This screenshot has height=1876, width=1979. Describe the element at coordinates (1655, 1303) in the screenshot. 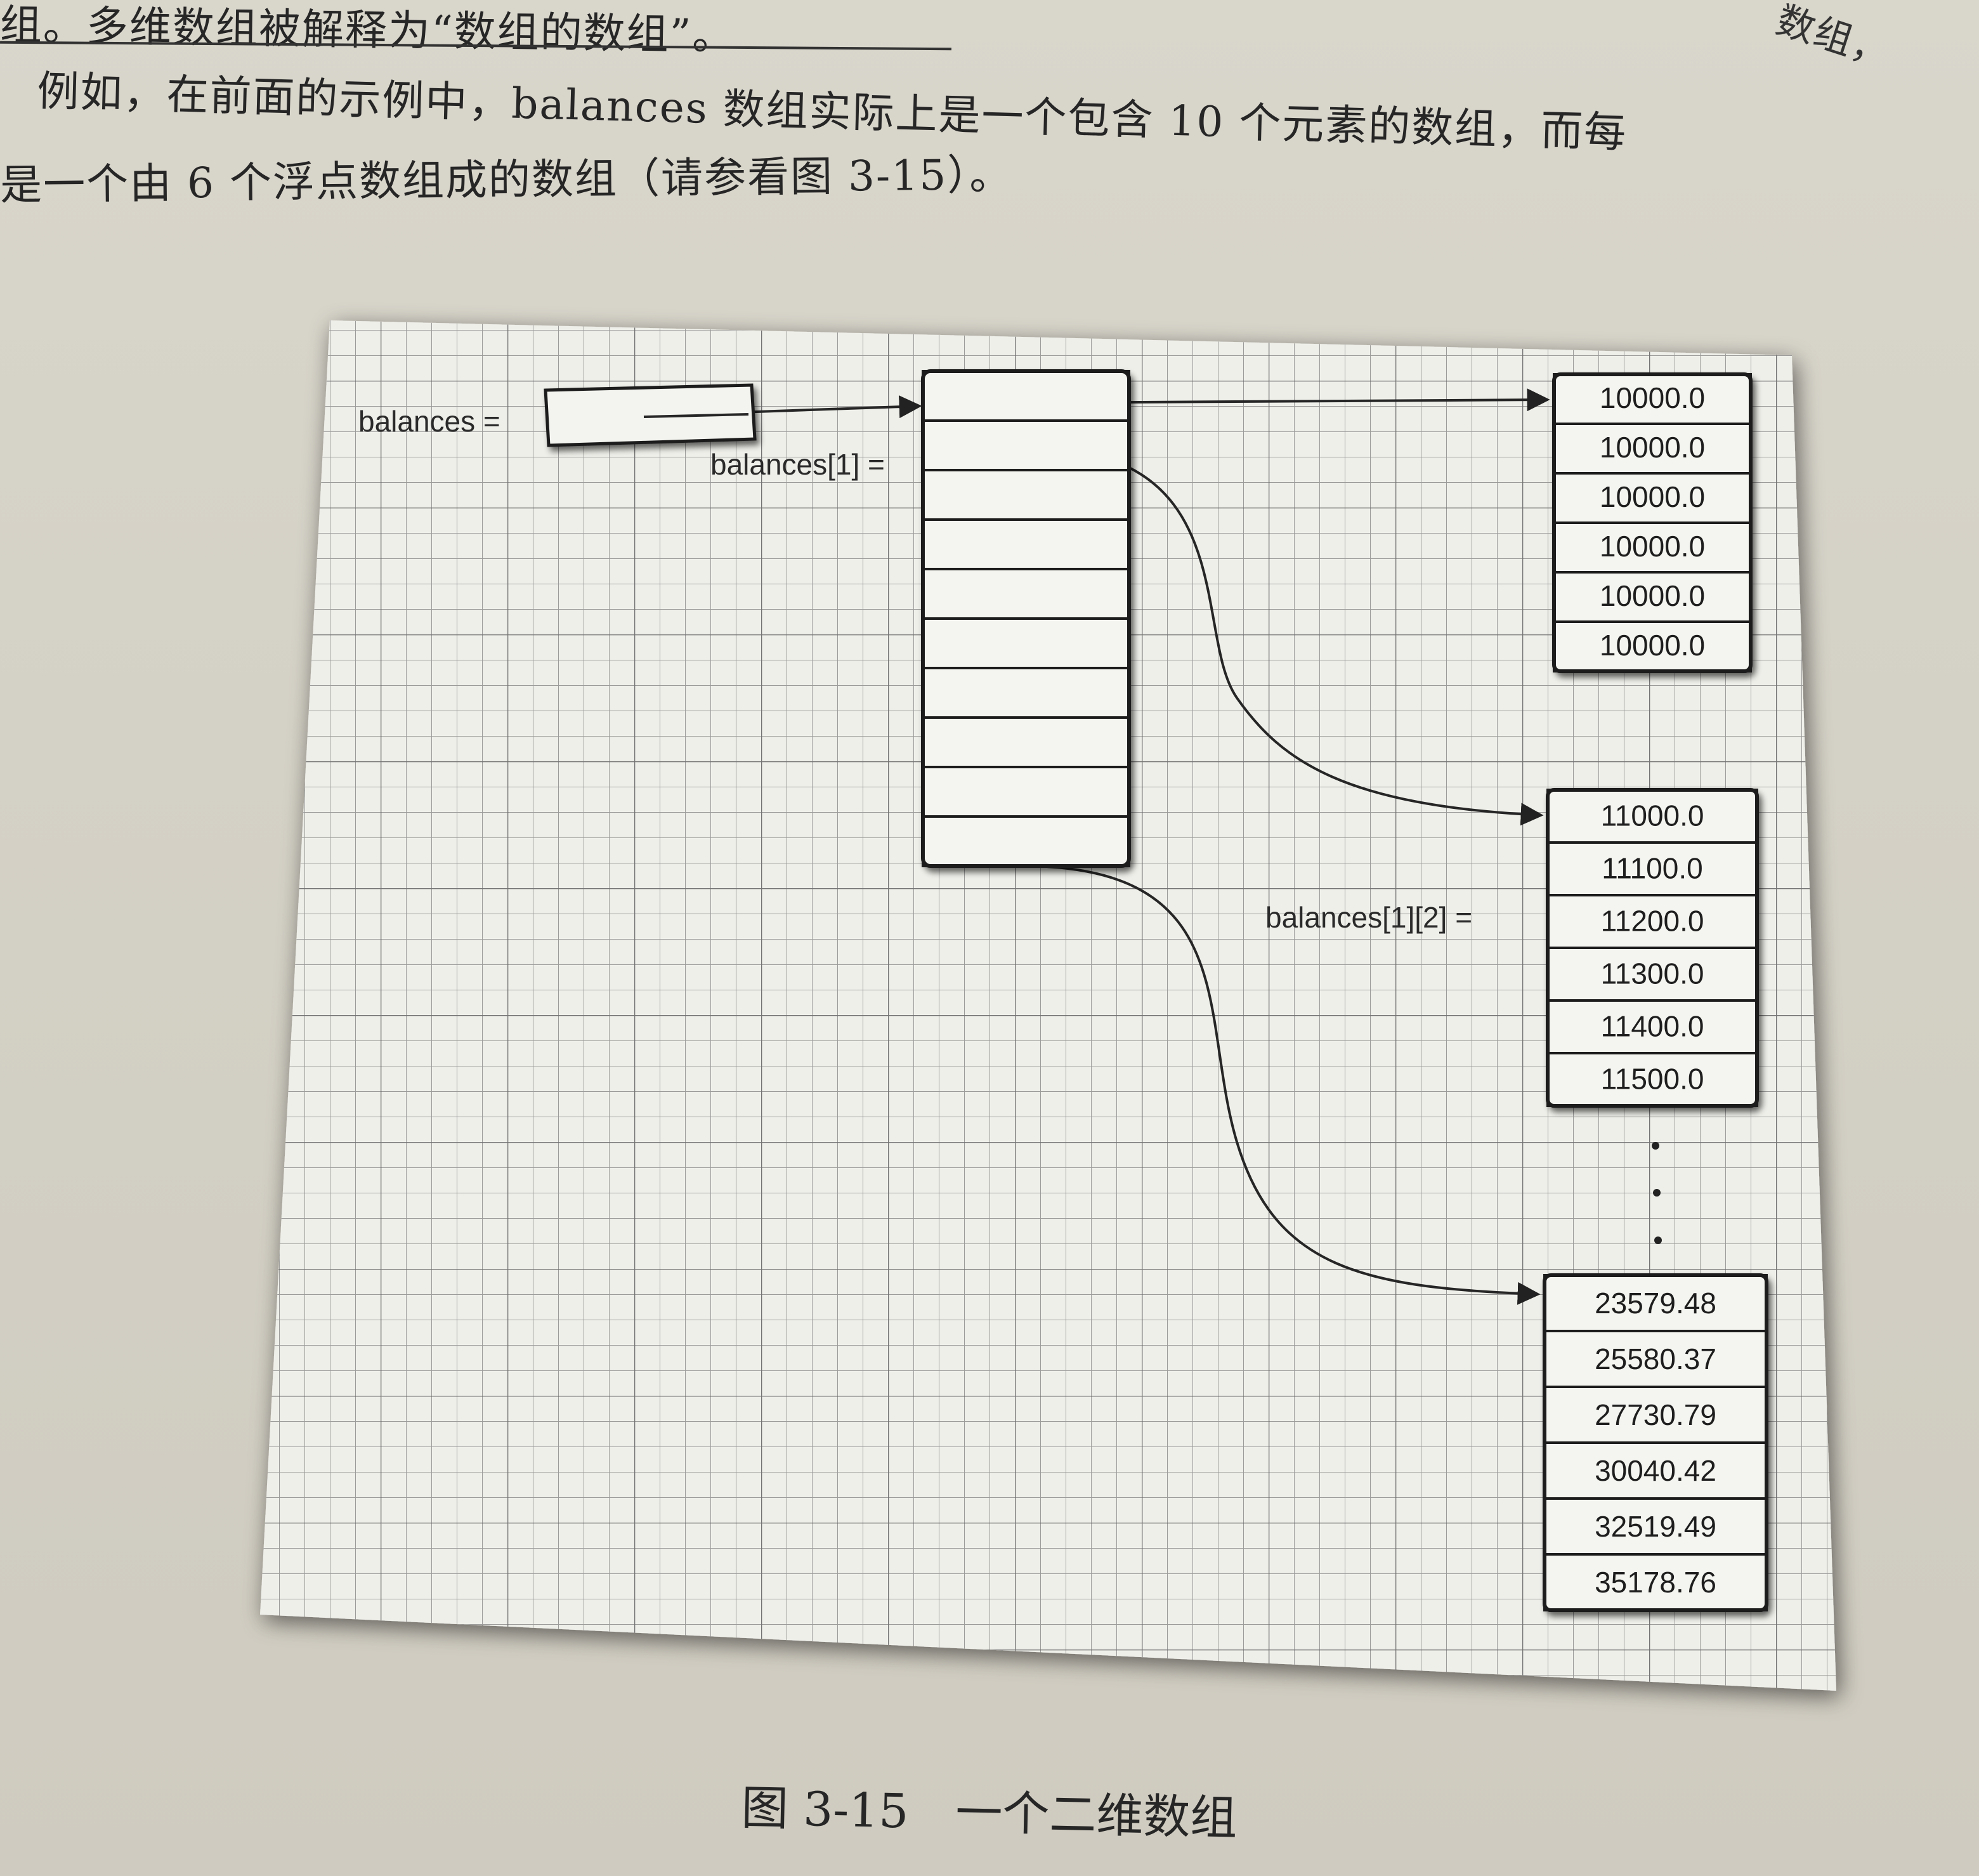

I see `row-array-value: 23579.48` at that location.